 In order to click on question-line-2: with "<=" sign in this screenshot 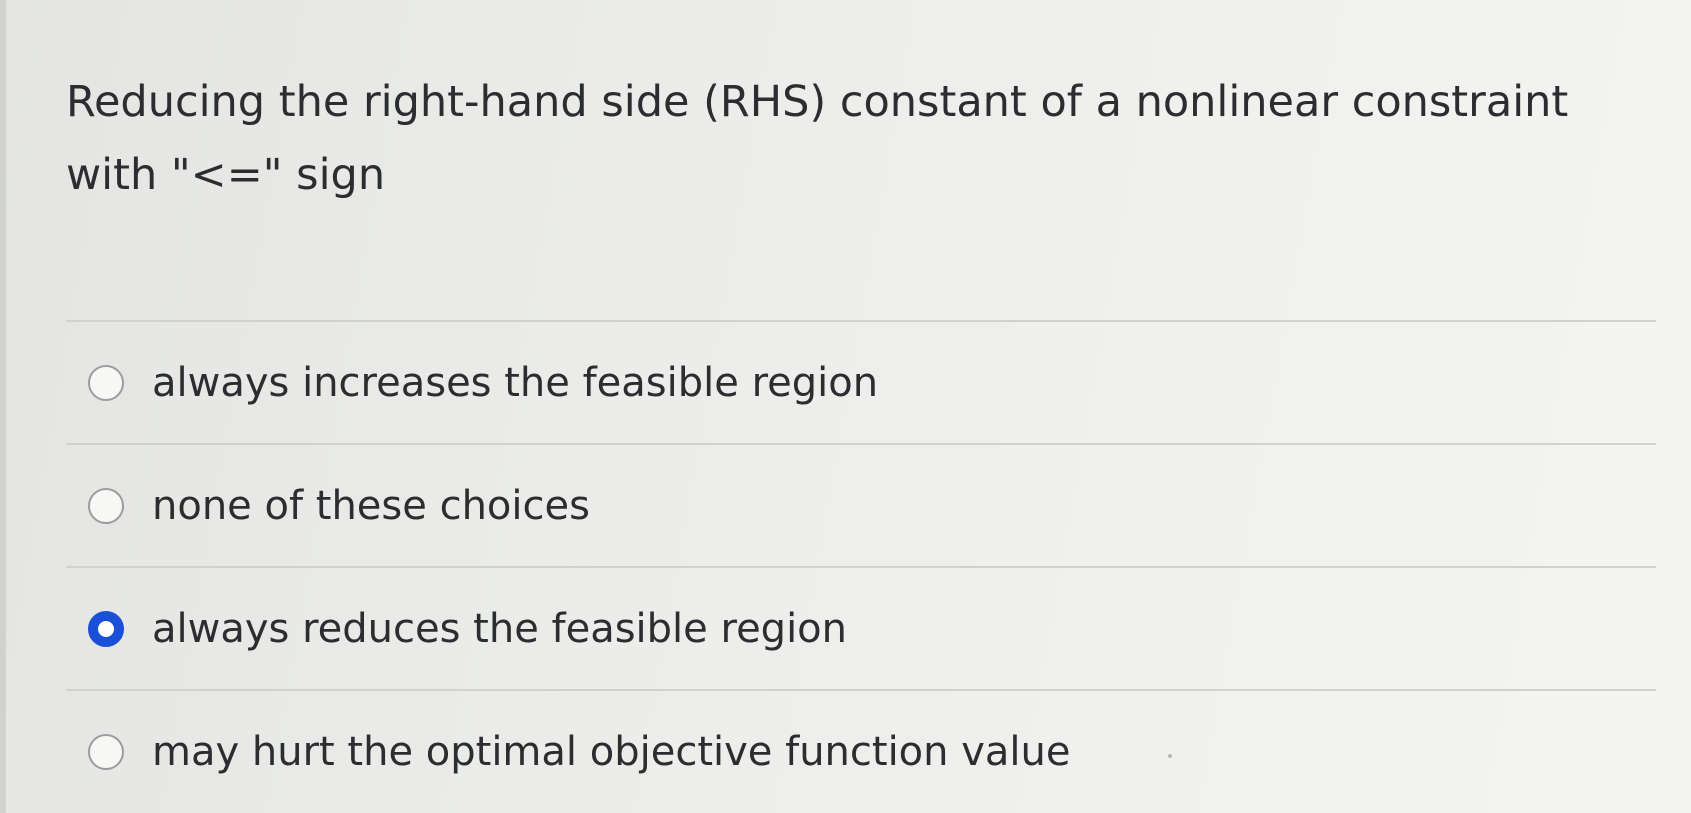, I will do `click(226, 175)`.